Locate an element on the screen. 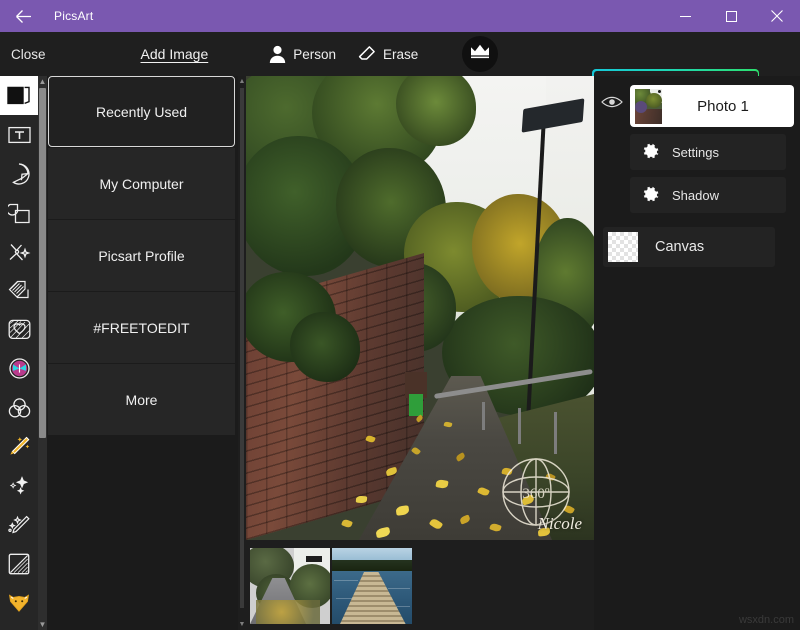 This screenshot has width=800, height=630. frame-icon is located at coordinates (19, 329).